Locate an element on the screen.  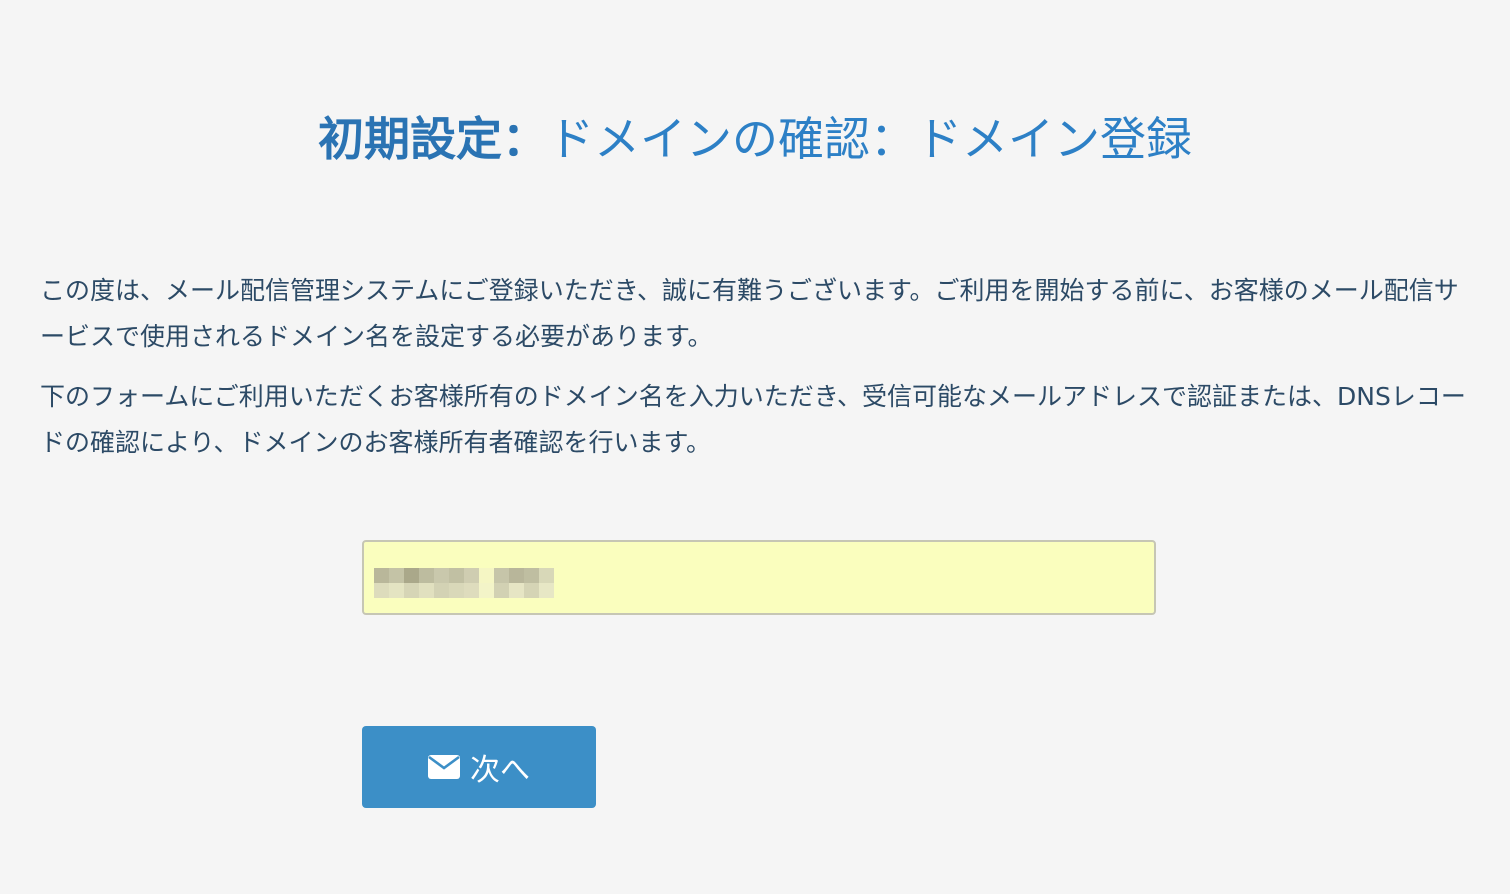
next-button: 次へ is located at coordinates (479, 767).